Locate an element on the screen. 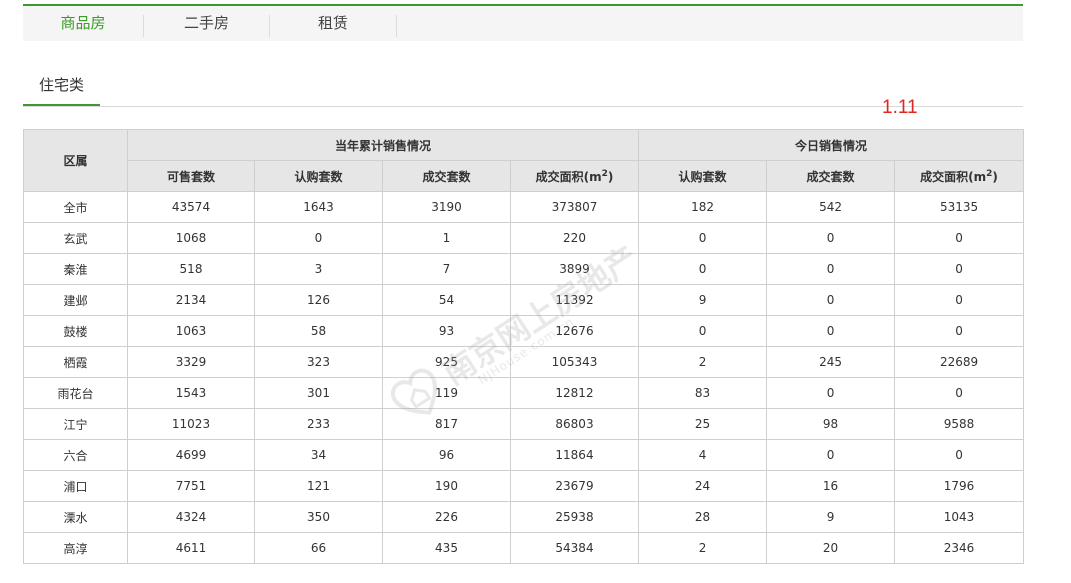 The height and width of the screenshot is (583, 1071). table-cell: 817 is located at coordinates (446, 424).